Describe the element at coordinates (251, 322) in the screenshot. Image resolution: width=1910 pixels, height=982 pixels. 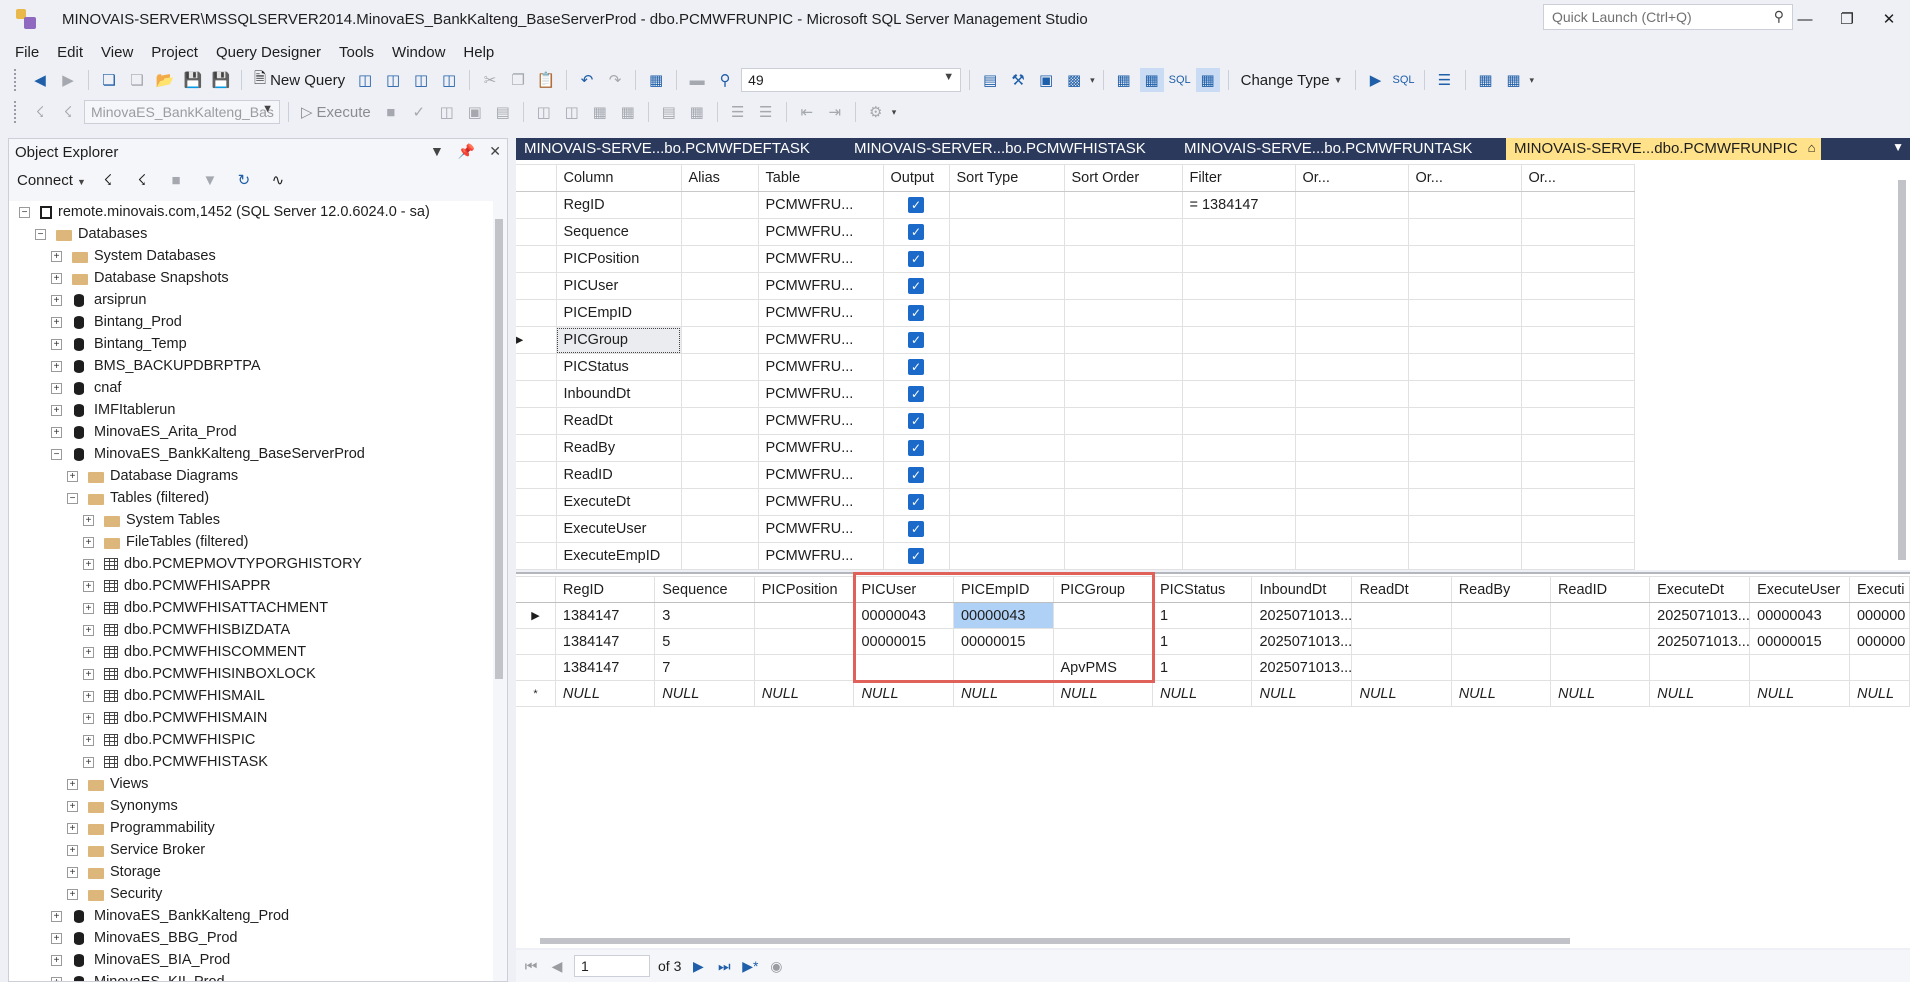
I see `tree-node: + Bintang_Prod` at that location.